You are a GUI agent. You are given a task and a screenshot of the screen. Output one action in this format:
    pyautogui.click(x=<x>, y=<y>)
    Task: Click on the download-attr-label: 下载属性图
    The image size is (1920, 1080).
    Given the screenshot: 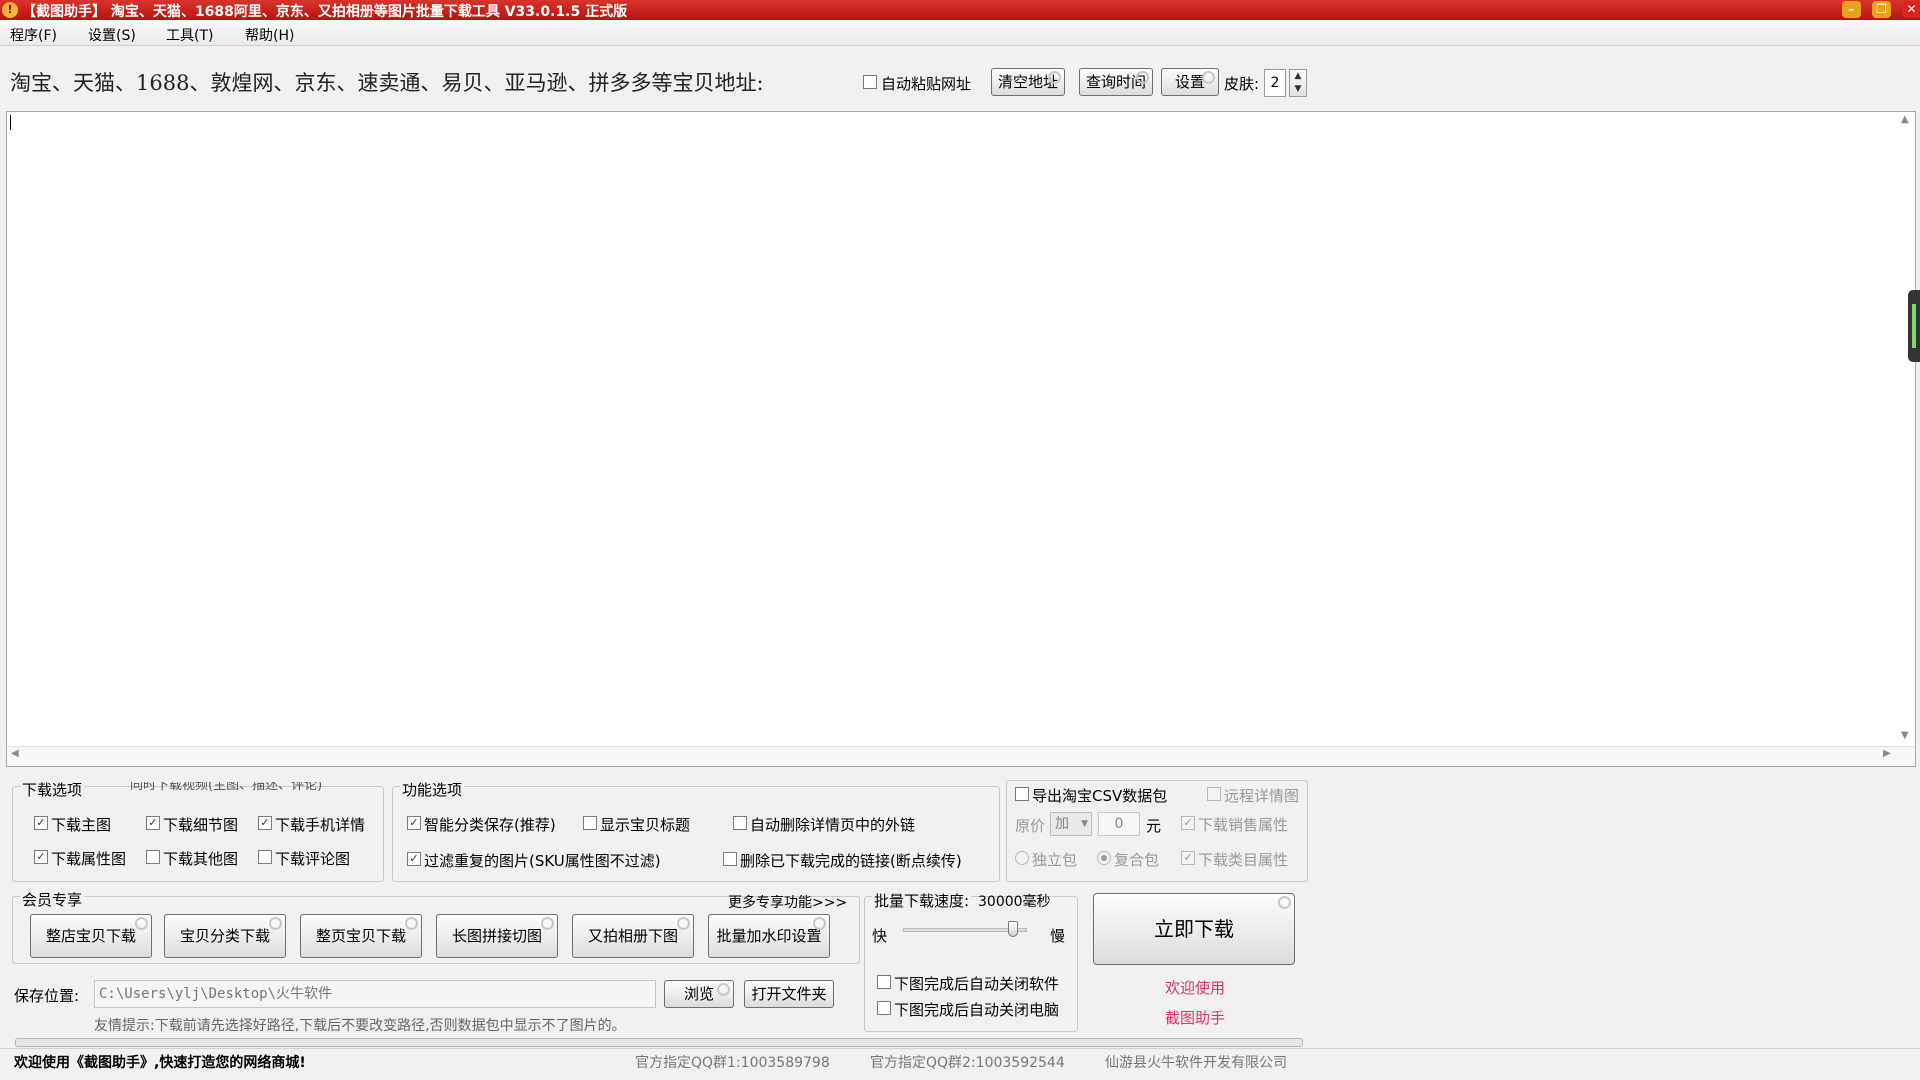 What is the action you would take?
    pyautogui.click(x=89, y=859)
    